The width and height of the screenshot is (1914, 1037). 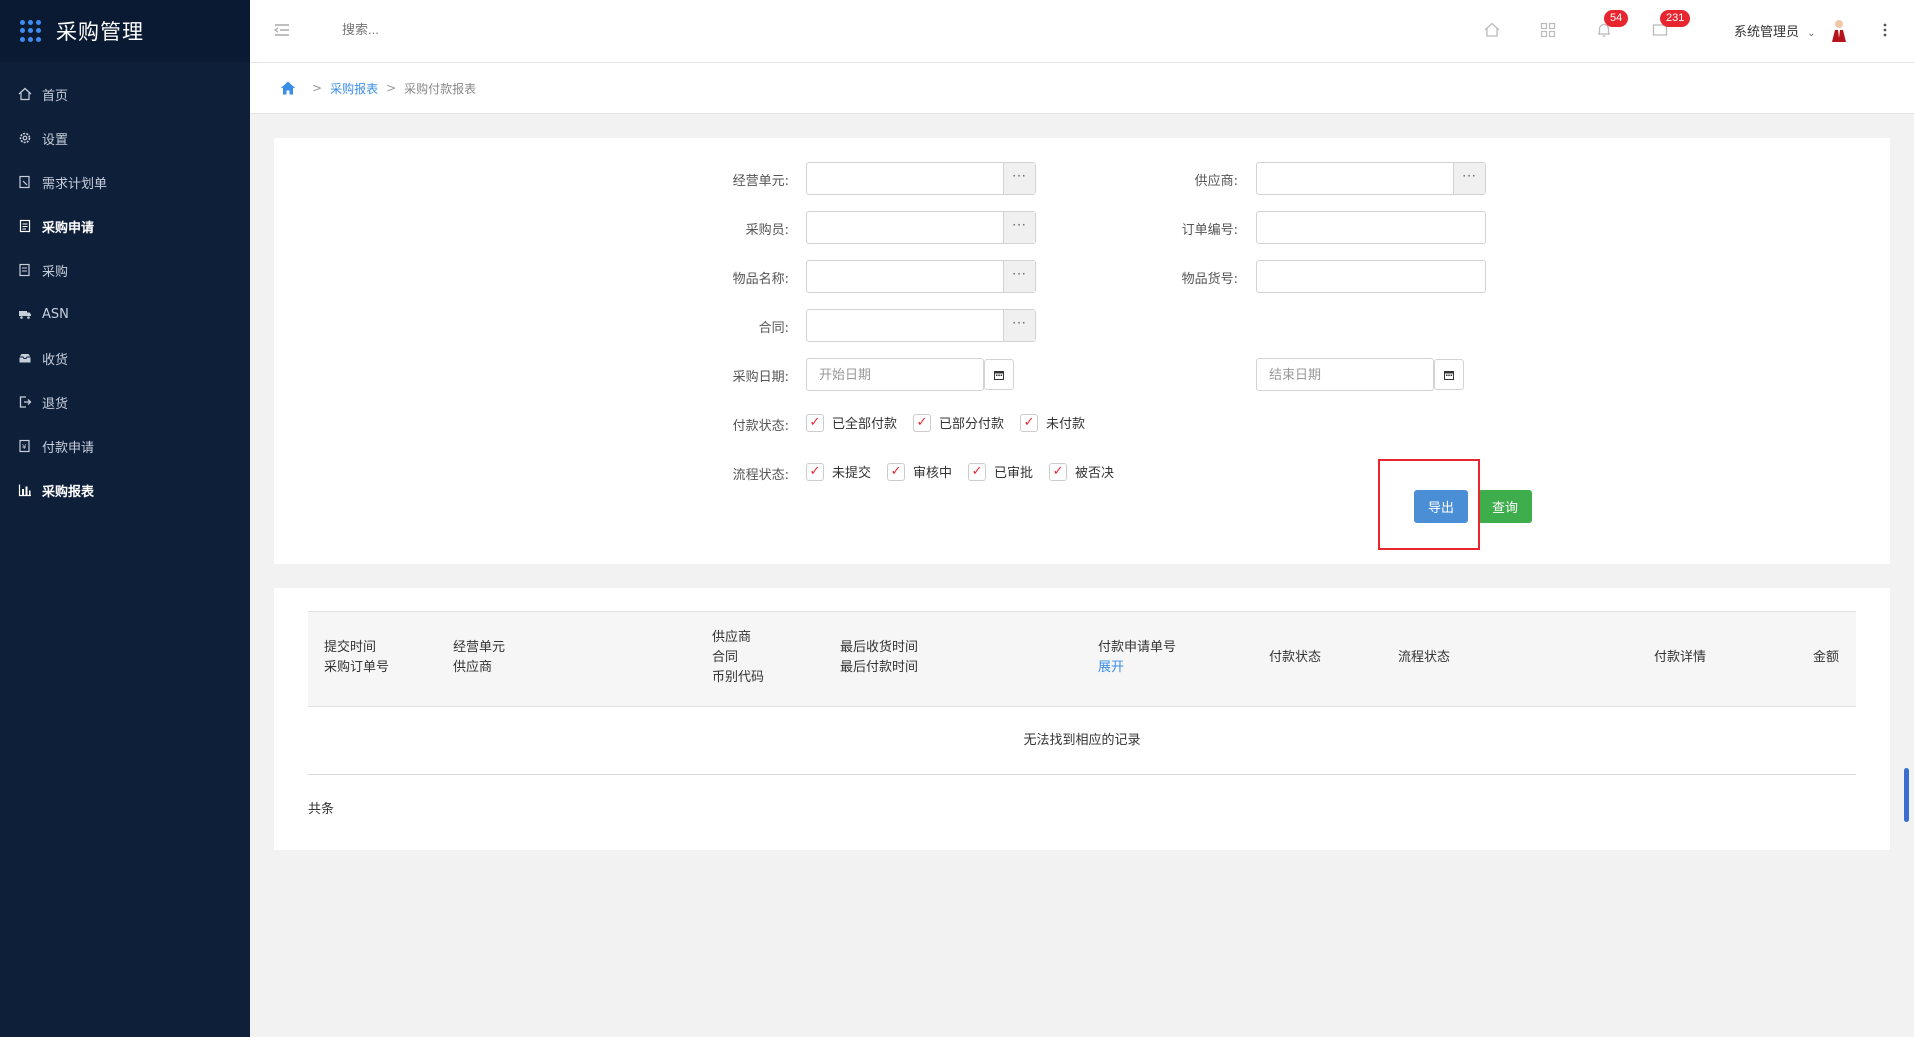 I want to click on expand-link: 展开, so click(x=1137, y=668).